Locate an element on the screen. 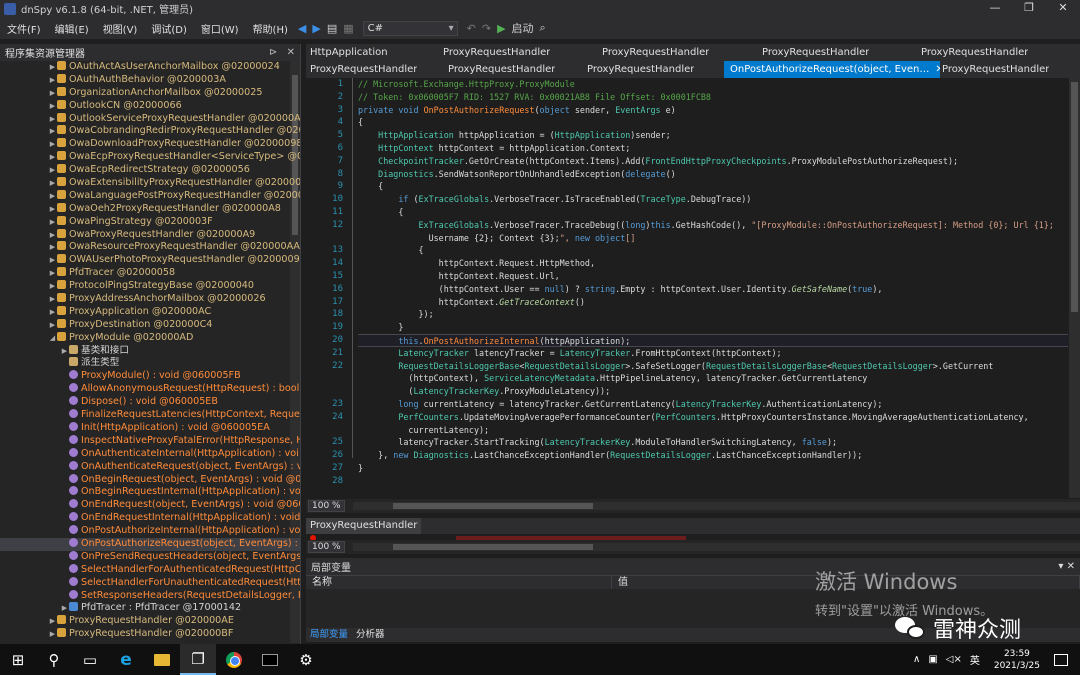  tab-http-application: HttpApplication is located at coordinates (349, 52).